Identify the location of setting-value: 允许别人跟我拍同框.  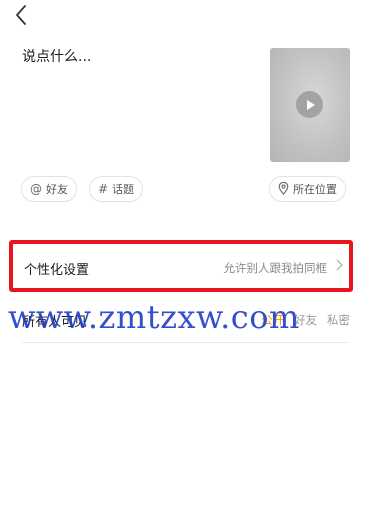
(275, 268).